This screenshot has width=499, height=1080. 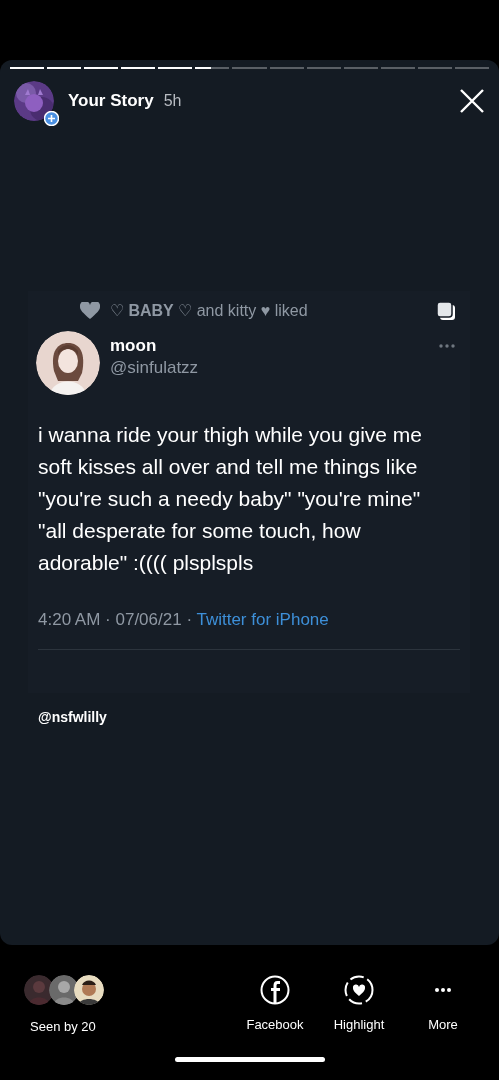 I want to click on tweet-timestamp: 4:20 AM · 07/06/21 ·, so click(x=115, y=619).